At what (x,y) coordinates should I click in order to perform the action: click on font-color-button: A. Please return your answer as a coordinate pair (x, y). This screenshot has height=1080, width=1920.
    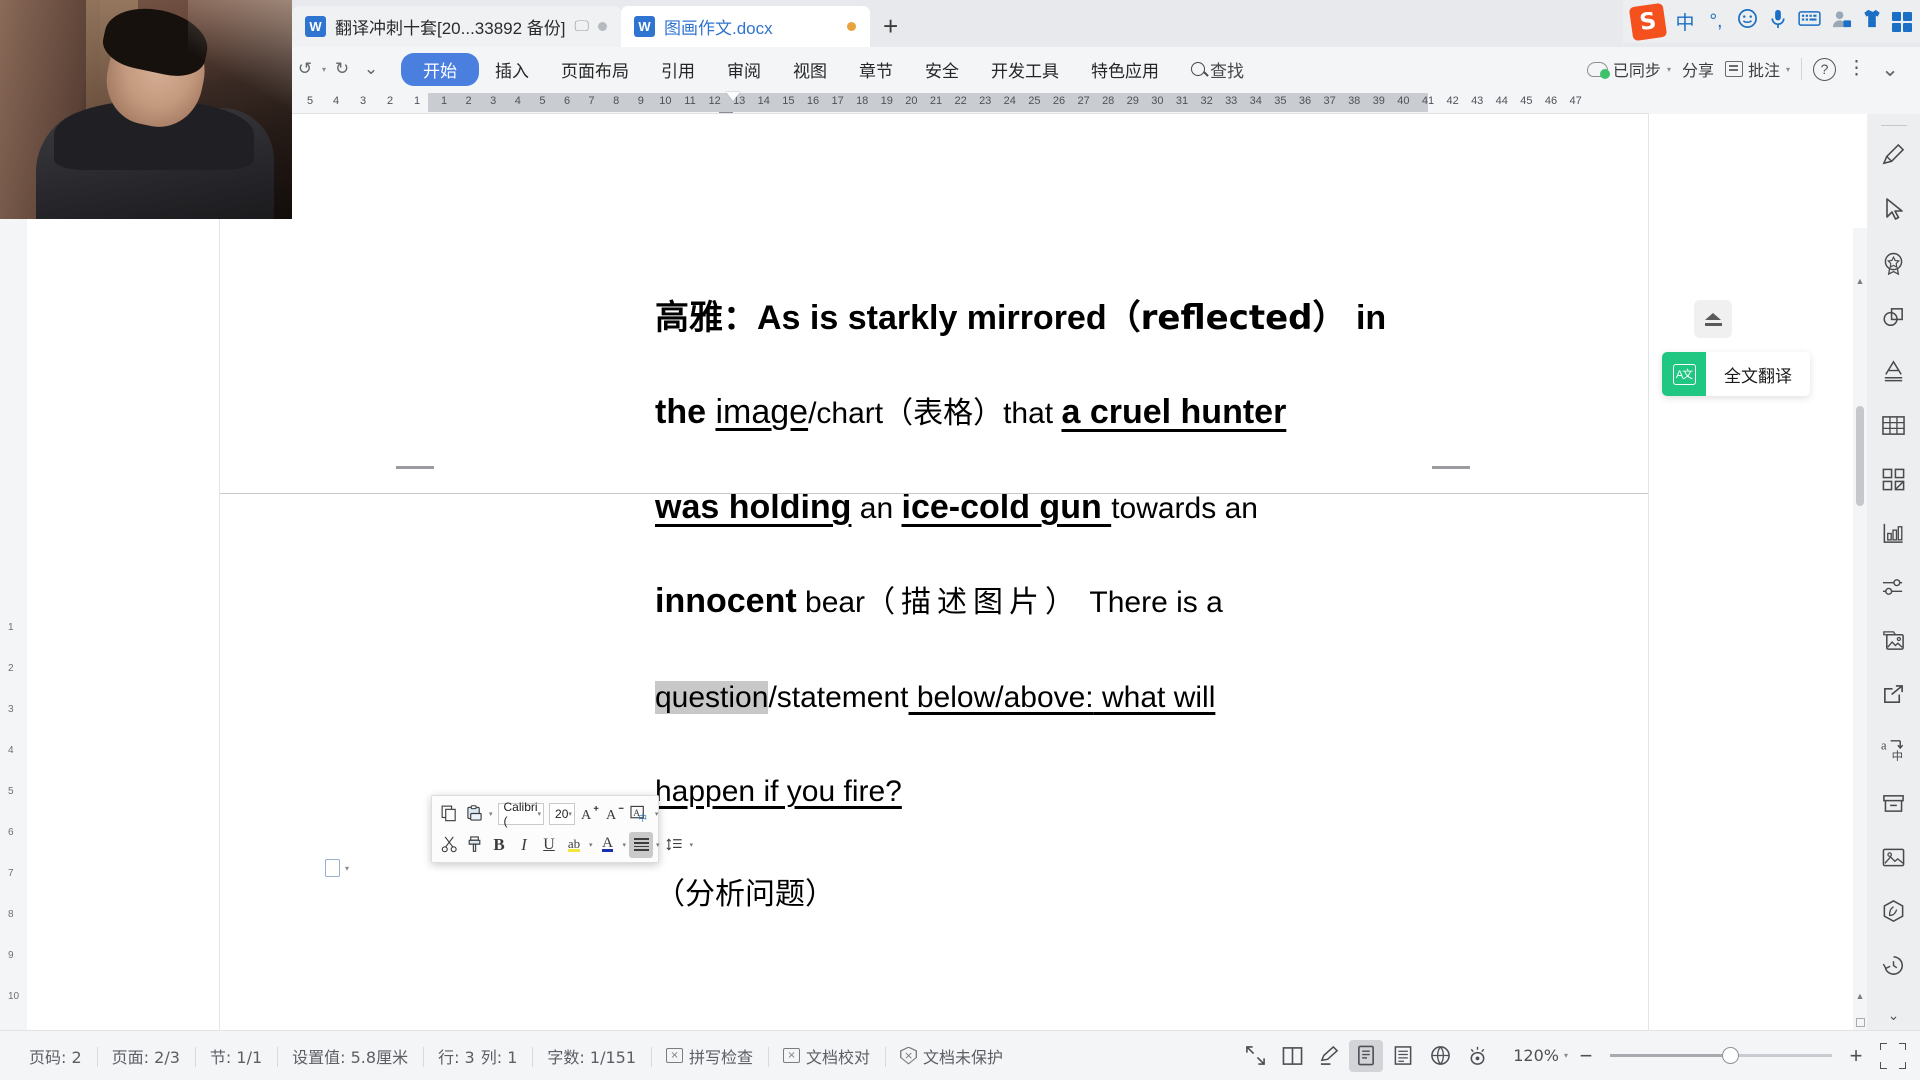
    Looking at the image, I should click on (608, 845).